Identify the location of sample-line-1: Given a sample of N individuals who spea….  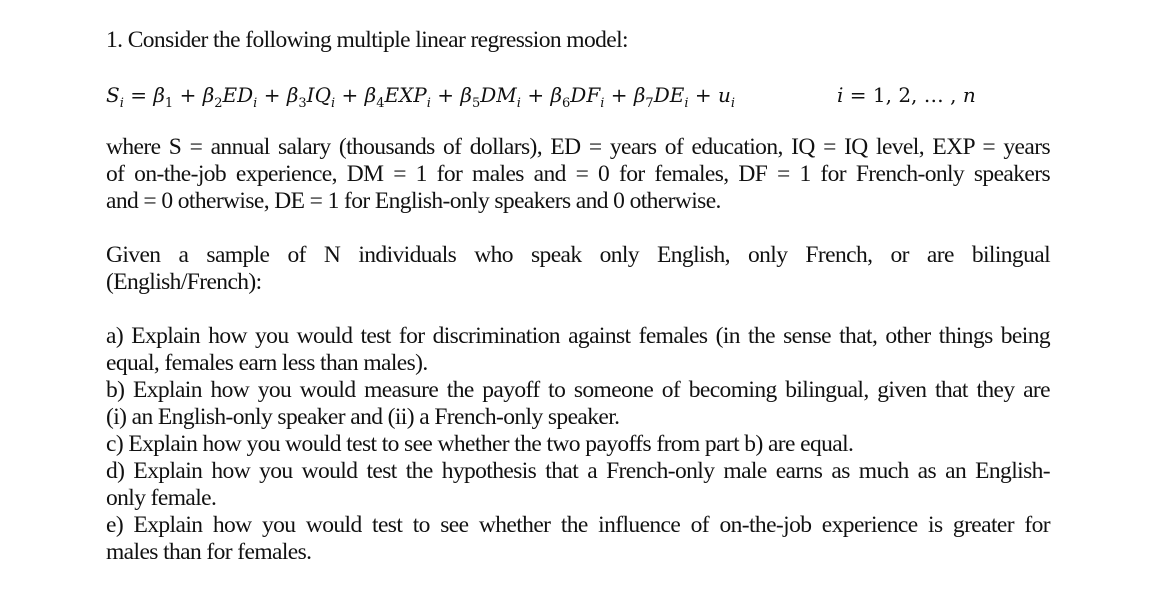
(578, 255).